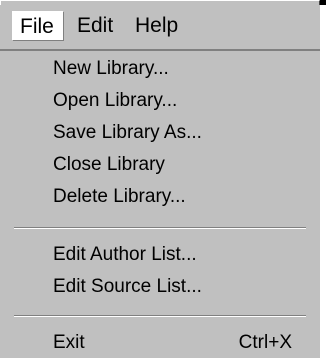  What do you see at coordinates (265, 342) in the screenshot?
I see `shortcut-label: Ctrl+X` at bounding box center [265, 342].